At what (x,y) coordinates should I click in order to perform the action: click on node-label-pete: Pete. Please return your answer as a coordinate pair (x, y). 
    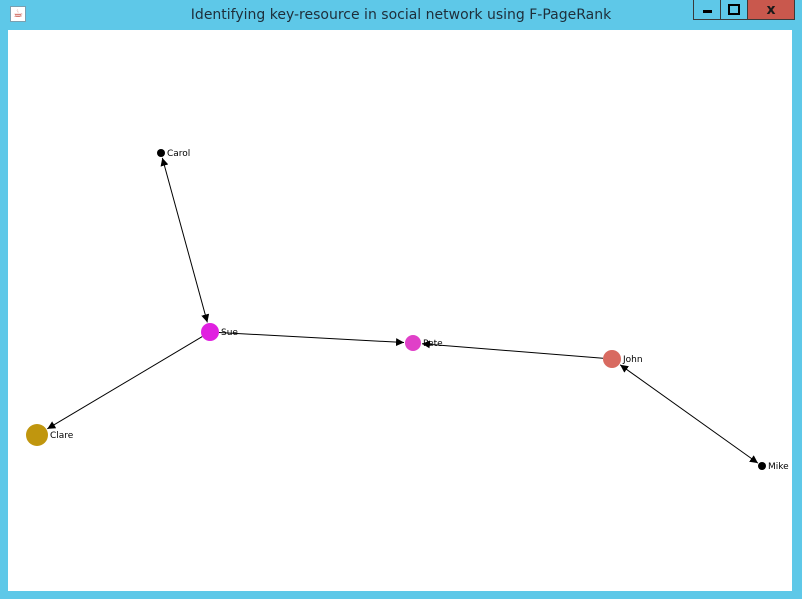
    Looking at the image, I should click on (433, 344).